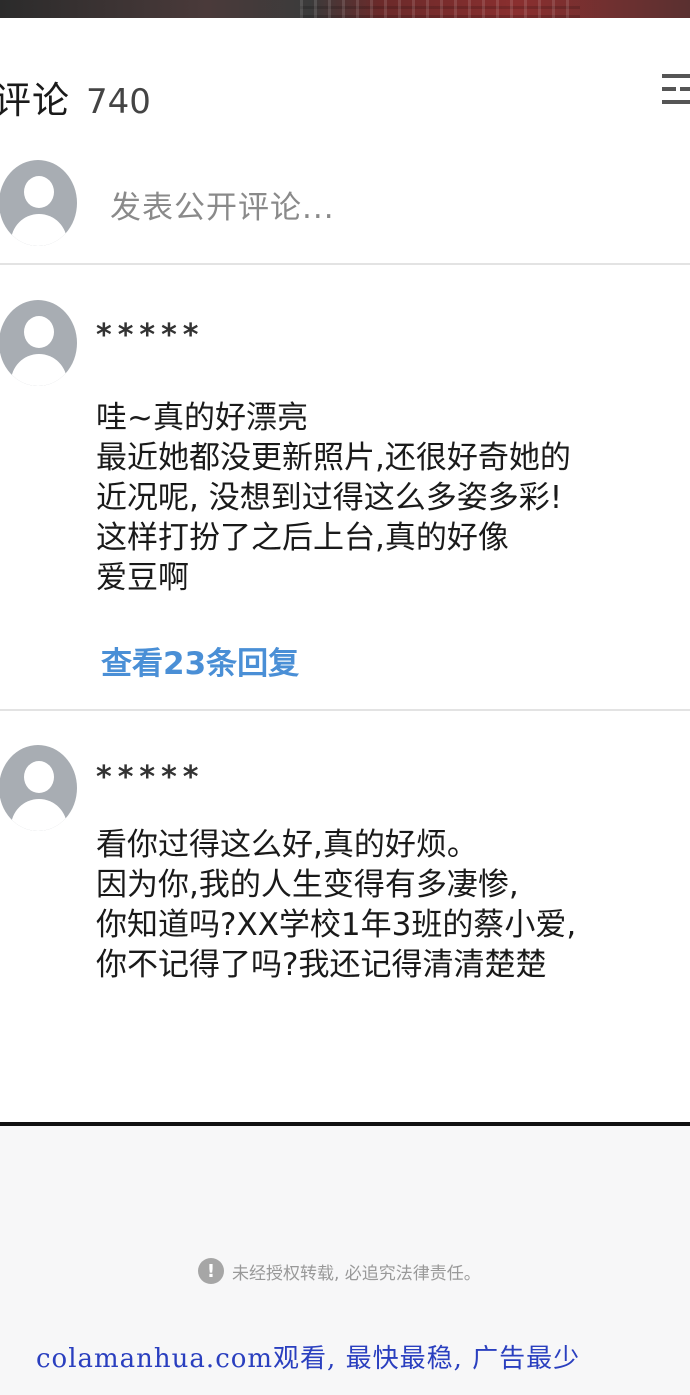 The height and width of the screenshot is (1395, 690). What do you see at coordinates (685, 89) in the screenshot?
I see `menu-icon-line-mid-right` at bounding box center [685, 89].